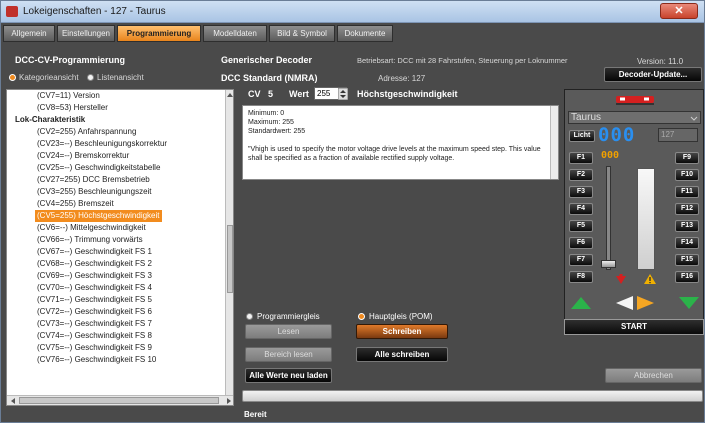 The width and height of the screenshot is (705, 423). I want to click on abbrechen-button: Abbrechen, so click(653, 375).